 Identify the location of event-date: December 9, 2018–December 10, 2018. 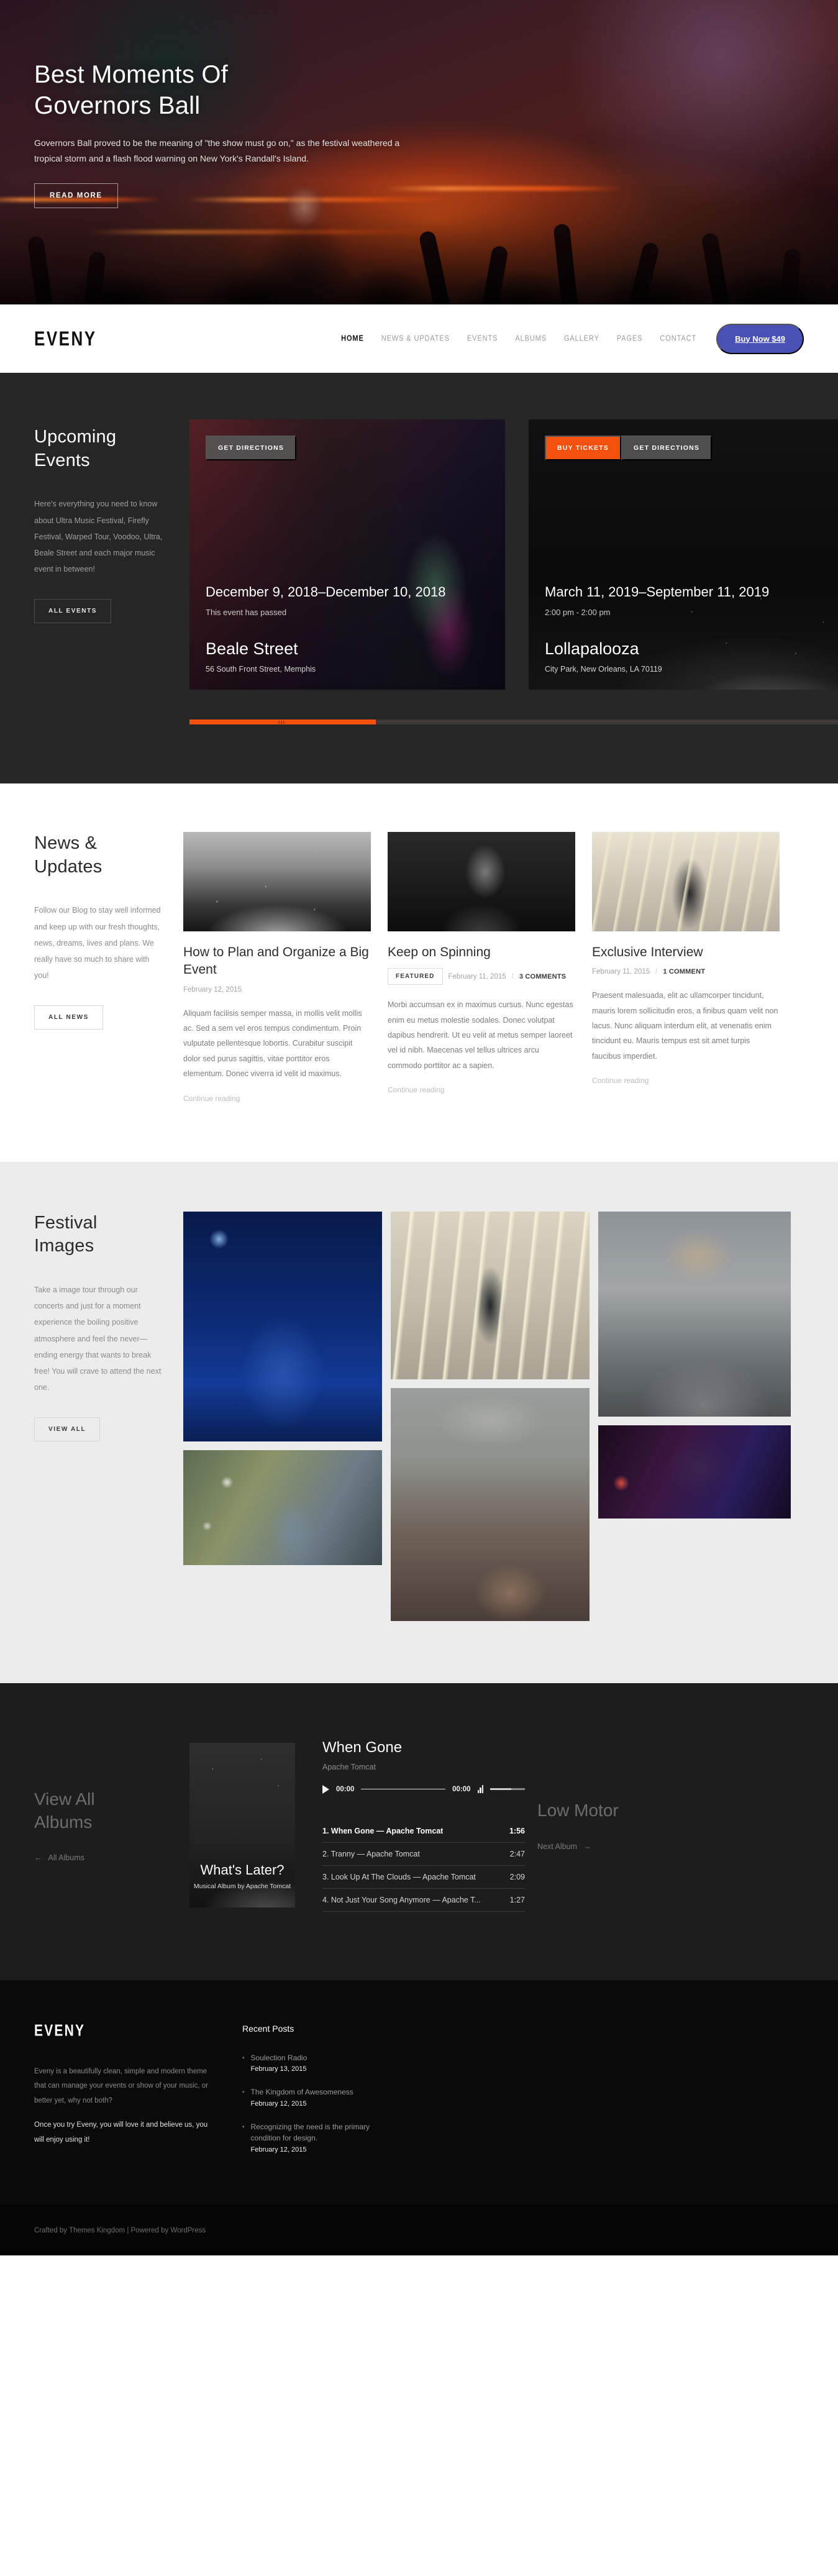
(326, 591).